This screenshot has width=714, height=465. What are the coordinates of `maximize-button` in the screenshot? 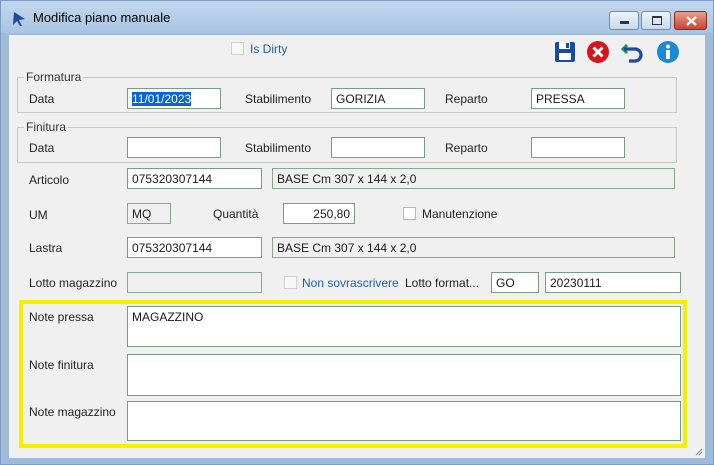 It's located at (656, 20).